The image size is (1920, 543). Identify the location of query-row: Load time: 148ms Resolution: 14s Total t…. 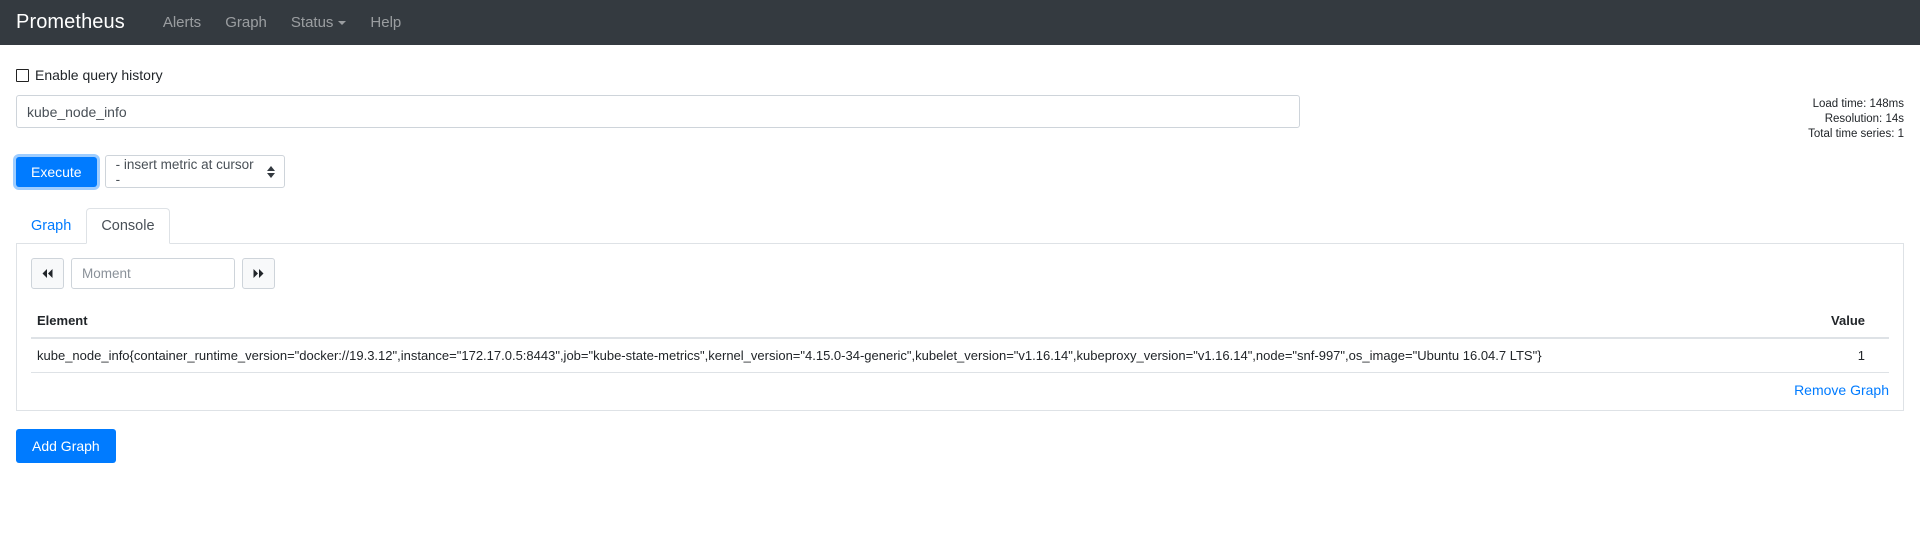
(960, 118).